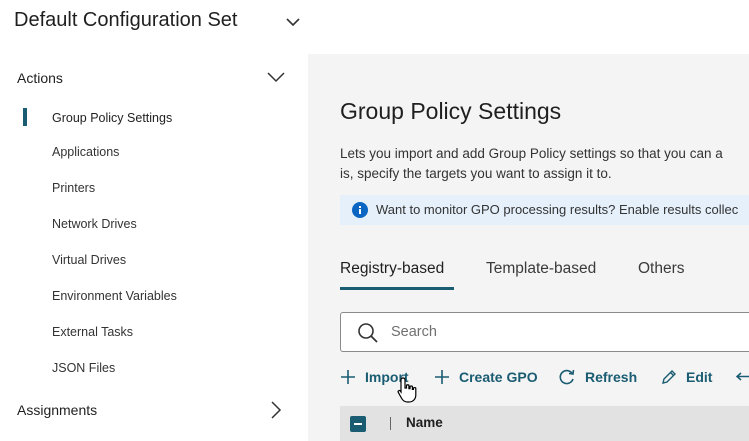 The width and height of the screenshot is (749, 441). What do you see at coordinates (92, 332) in the screenshot?
I see `sidebar-item-external-tasks: External Tasks` at bounding box center [92, 332].